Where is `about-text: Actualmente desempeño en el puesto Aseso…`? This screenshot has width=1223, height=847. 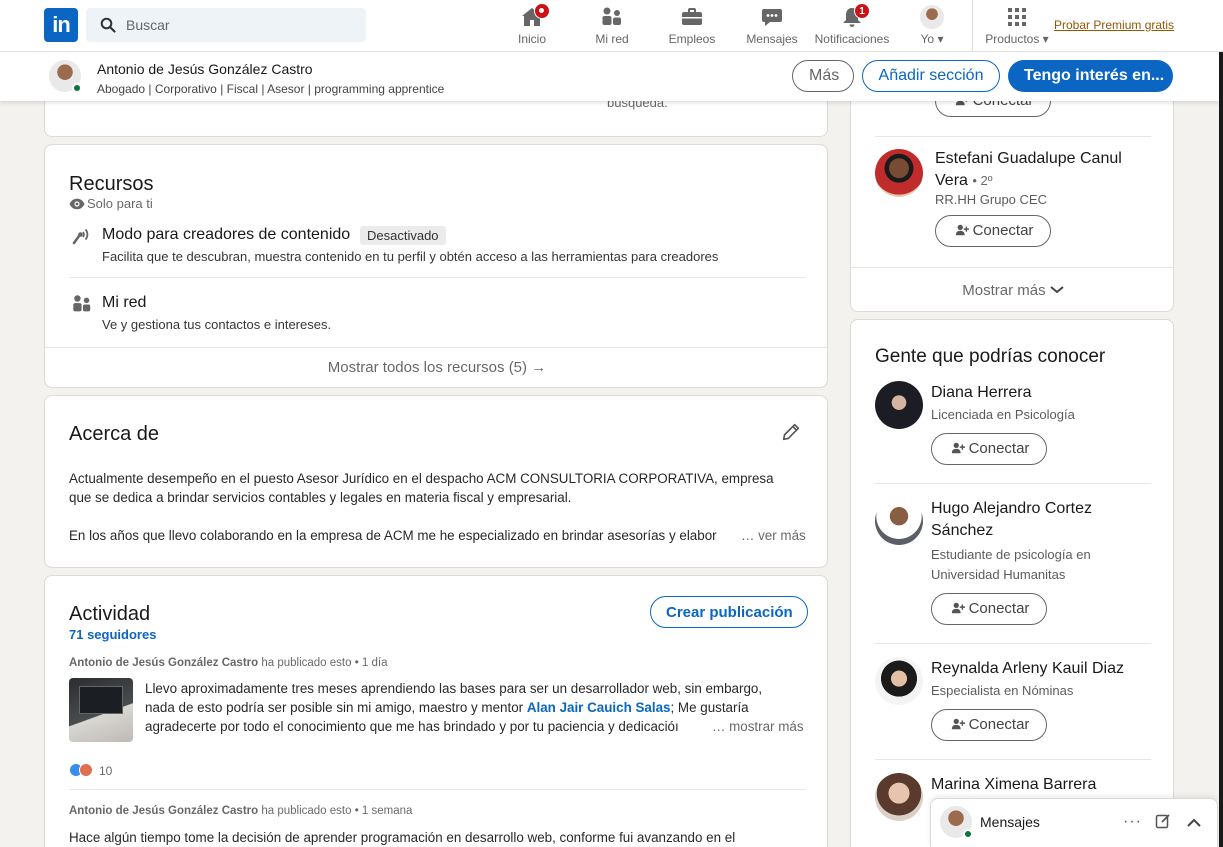 about-text: Actualmente desempeño en el puesto Aseso… is located at coordinates (421, 488).